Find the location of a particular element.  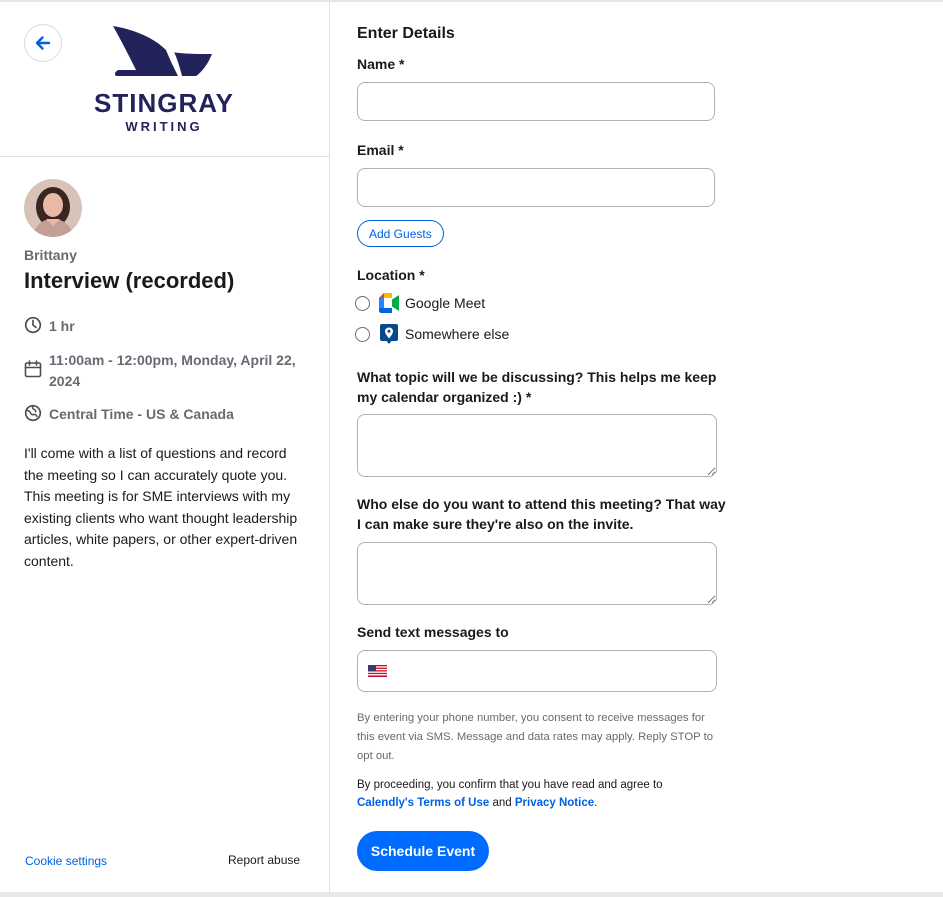

form-heading: Enter Details is located at coordinates (406, 33).